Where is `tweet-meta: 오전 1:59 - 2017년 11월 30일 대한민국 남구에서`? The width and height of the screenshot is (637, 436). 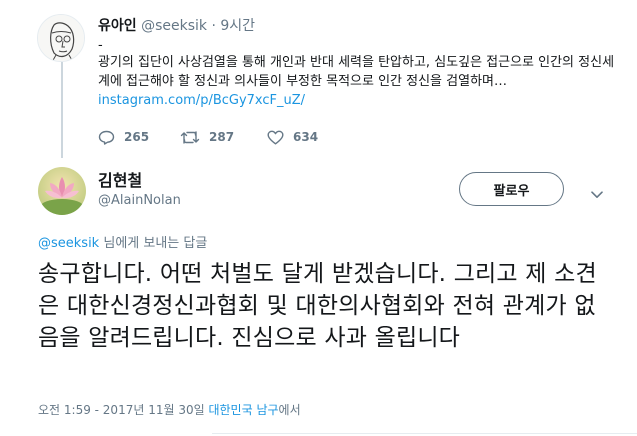
tweet-meta: 오전 1:59 - 2017년 11월 30일 대한민국 남구에서 is located at coordinates (169, 409).